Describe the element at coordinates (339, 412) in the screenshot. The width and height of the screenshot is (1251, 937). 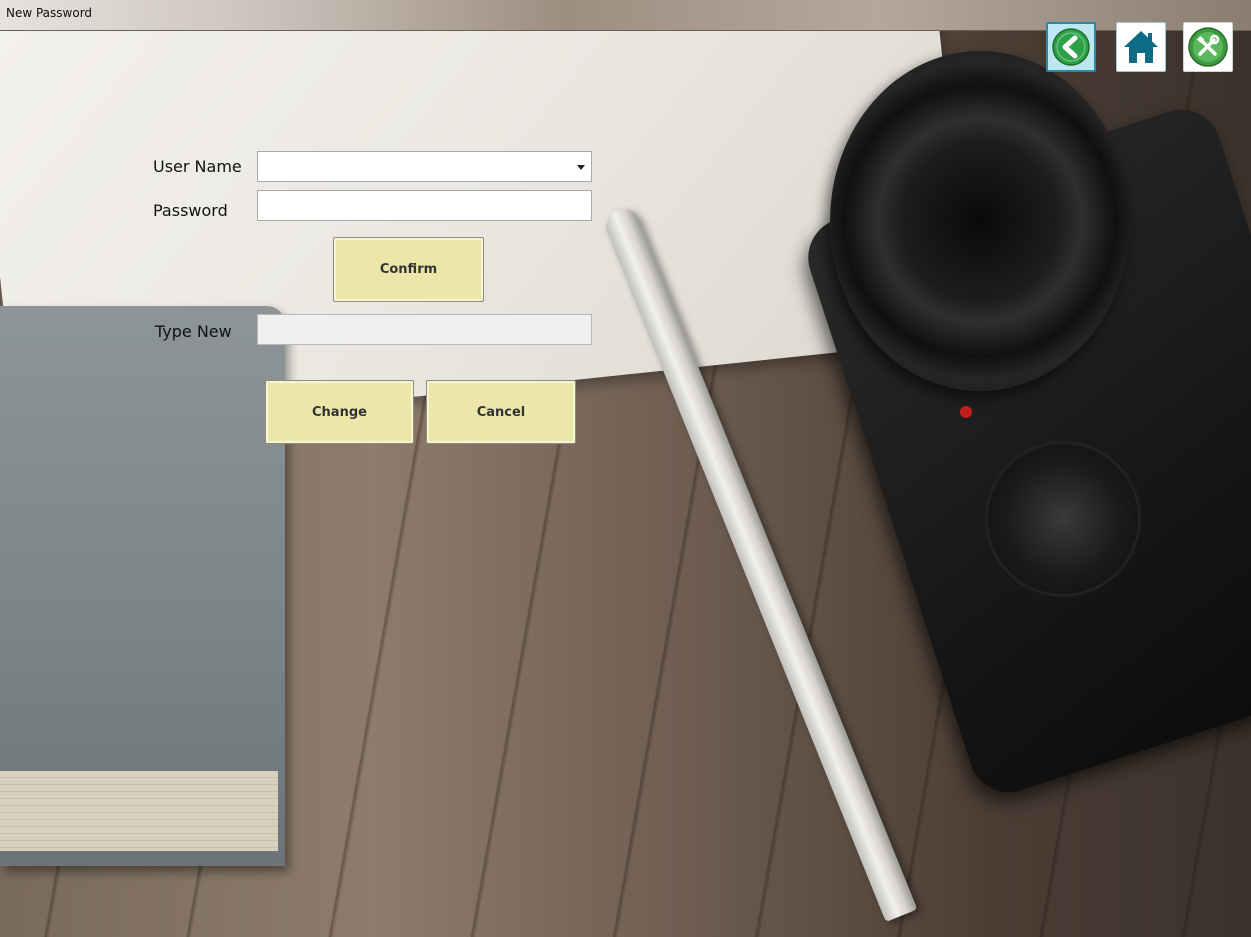
I see `change-button: Change` at that location.